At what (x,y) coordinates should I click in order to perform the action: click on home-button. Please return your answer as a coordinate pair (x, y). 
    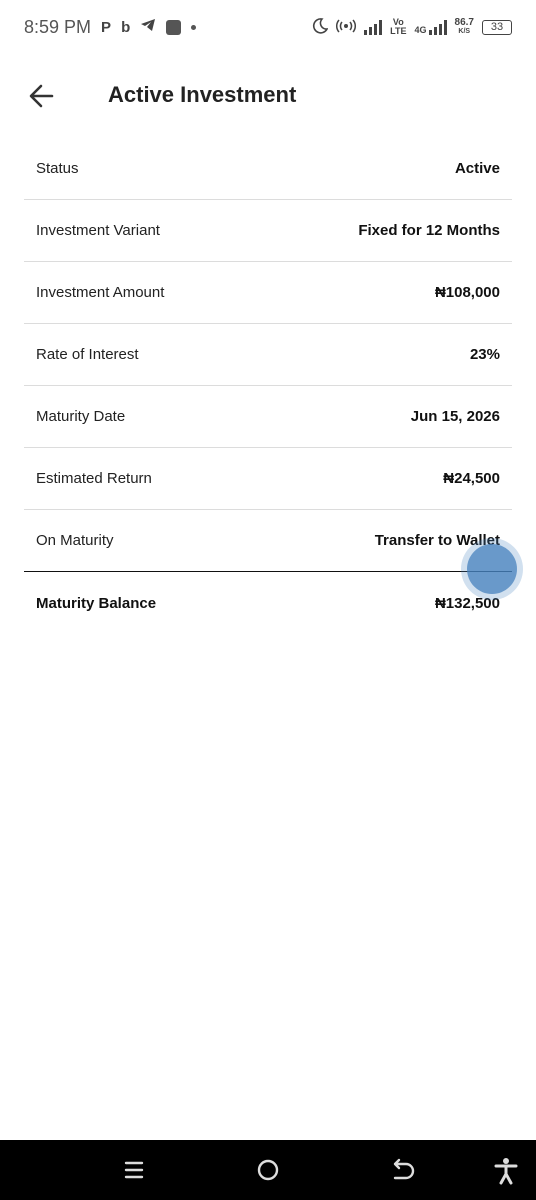
    Looking at the image, I should click on (268, 1170).